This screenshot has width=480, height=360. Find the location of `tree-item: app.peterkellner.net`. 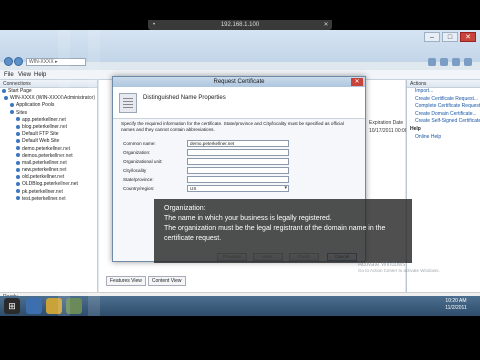

tree-item: app.peterkellner.net is located at coordinates (48, 120).